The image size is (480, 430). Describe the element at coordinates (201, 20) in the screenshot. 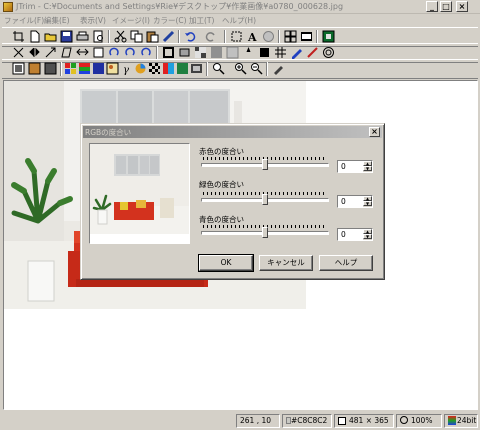

I see `menu-process: 加工(T)` at that location.